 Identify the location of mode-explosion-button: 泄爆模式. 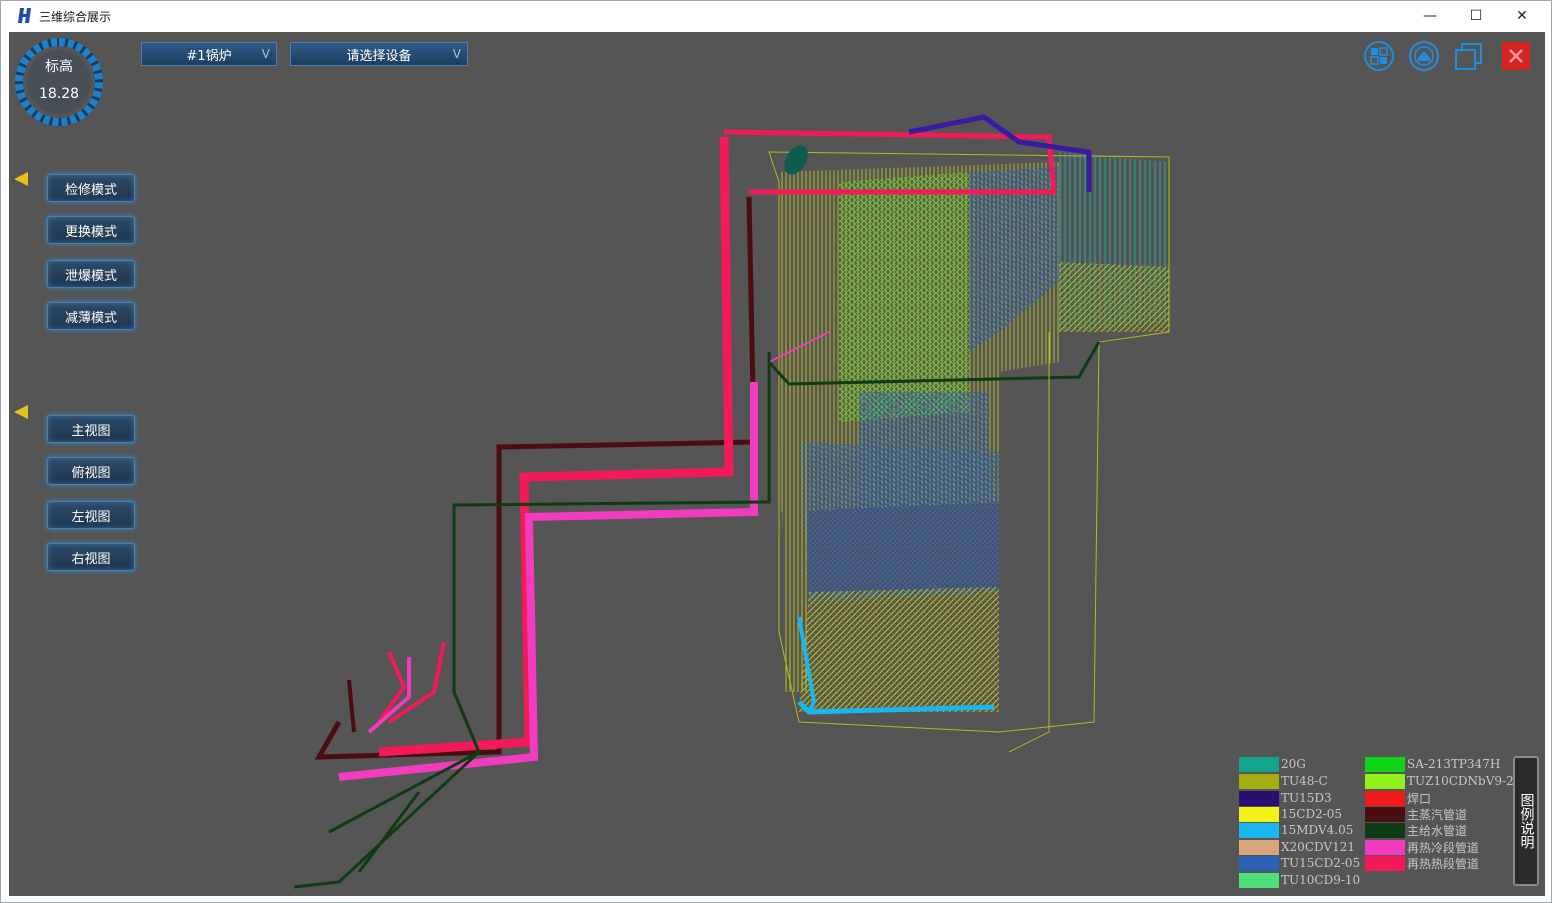
(91, 274).